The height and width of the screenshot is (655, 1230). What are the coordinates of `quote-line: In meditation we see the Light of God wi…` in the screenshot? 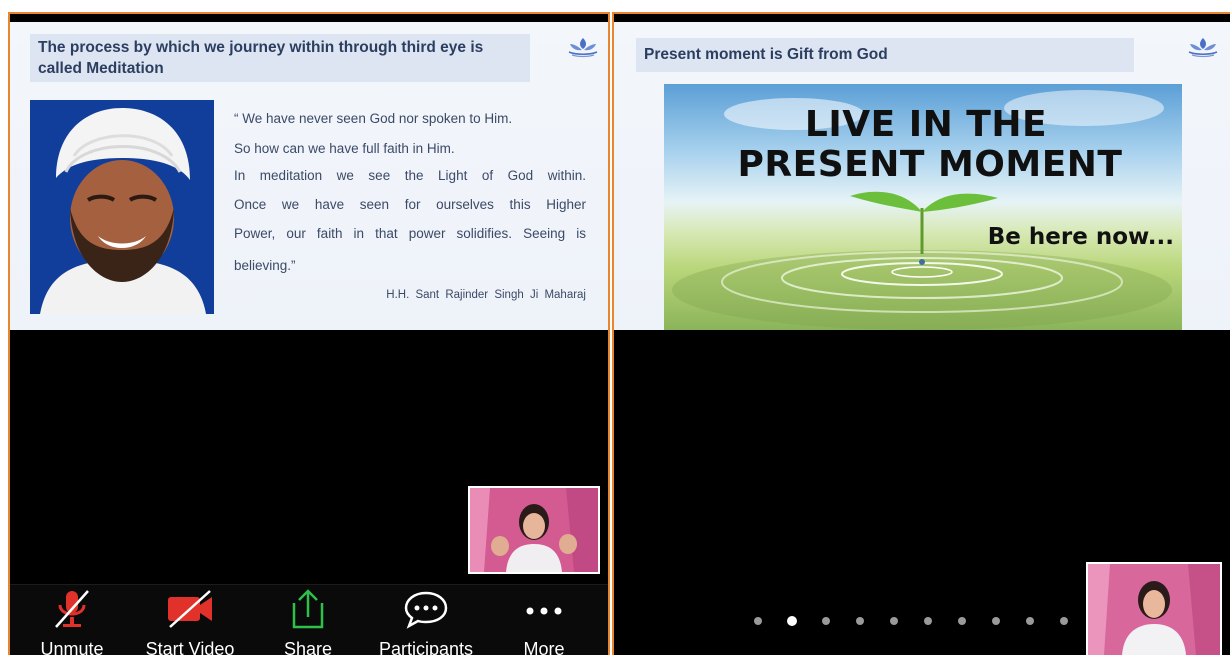 It's located at (410, 175).